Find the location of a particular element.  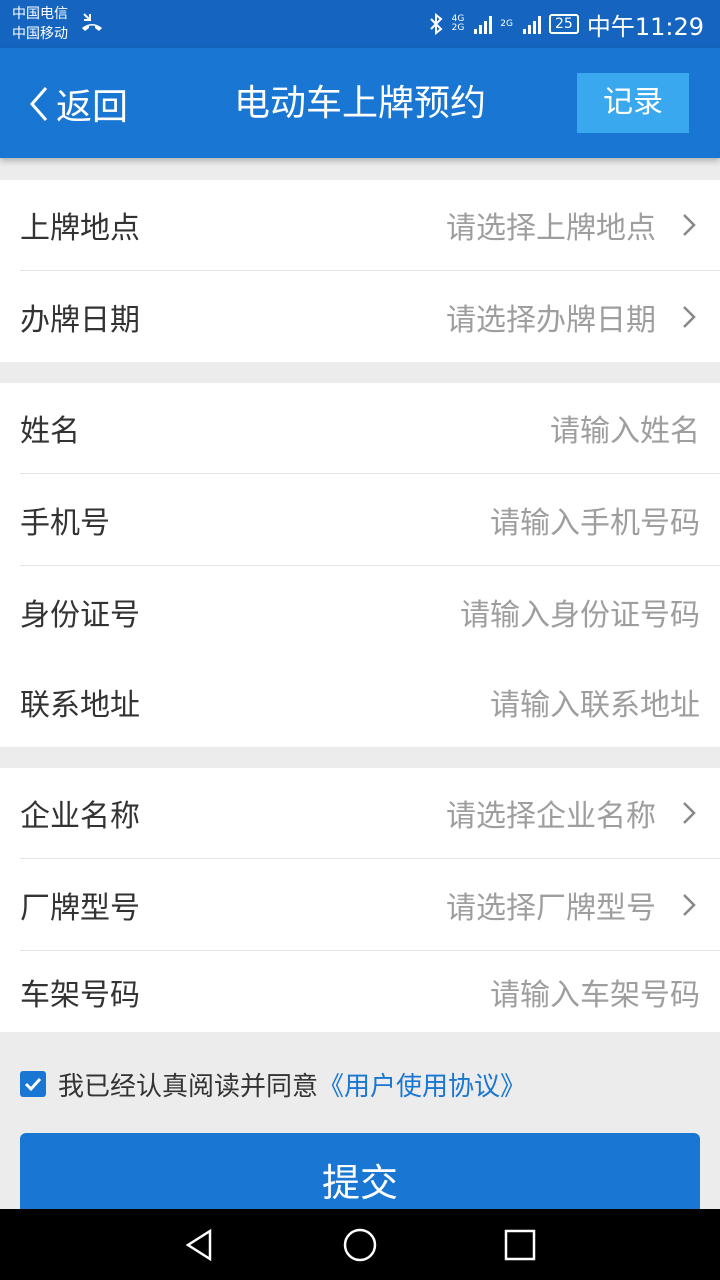

row-placeholder: 请选择厂牌型号 is located at coordinates (551, 908).